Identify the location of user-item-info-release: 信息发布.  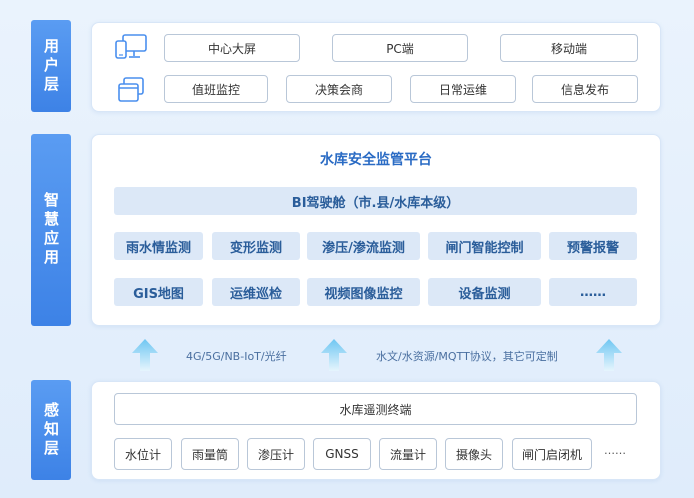
(585, 89).